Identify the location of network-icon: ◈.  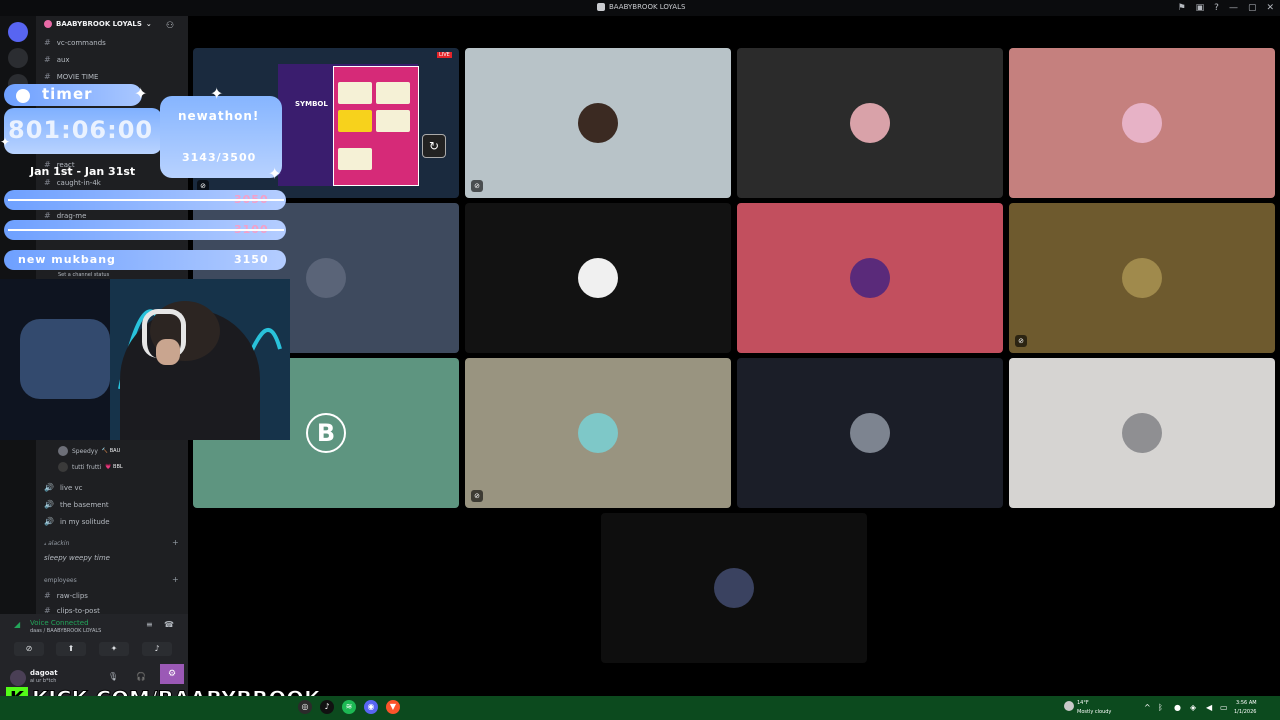
(1193, 707).